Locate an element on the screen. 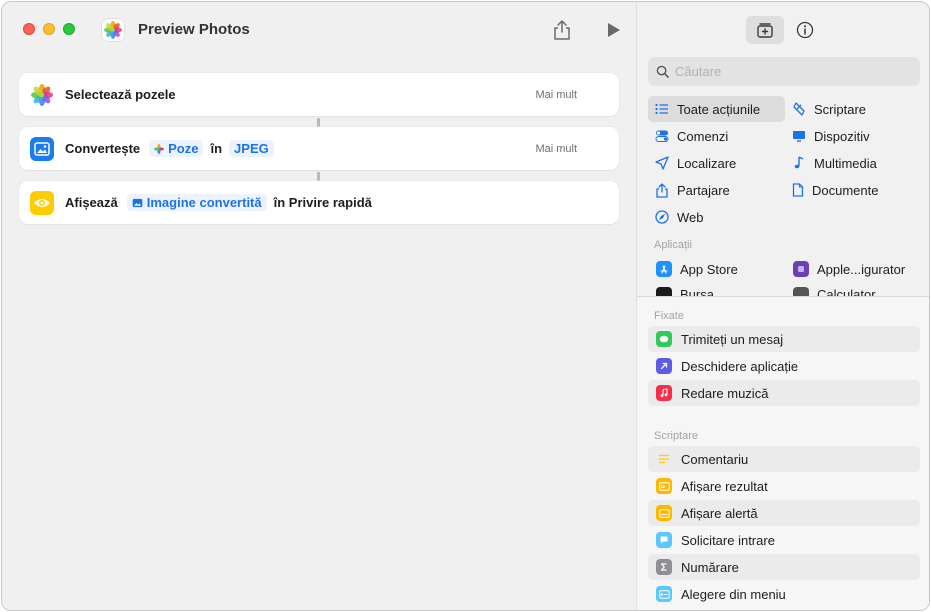  toggle-icon is located at coordinates (662, 136).